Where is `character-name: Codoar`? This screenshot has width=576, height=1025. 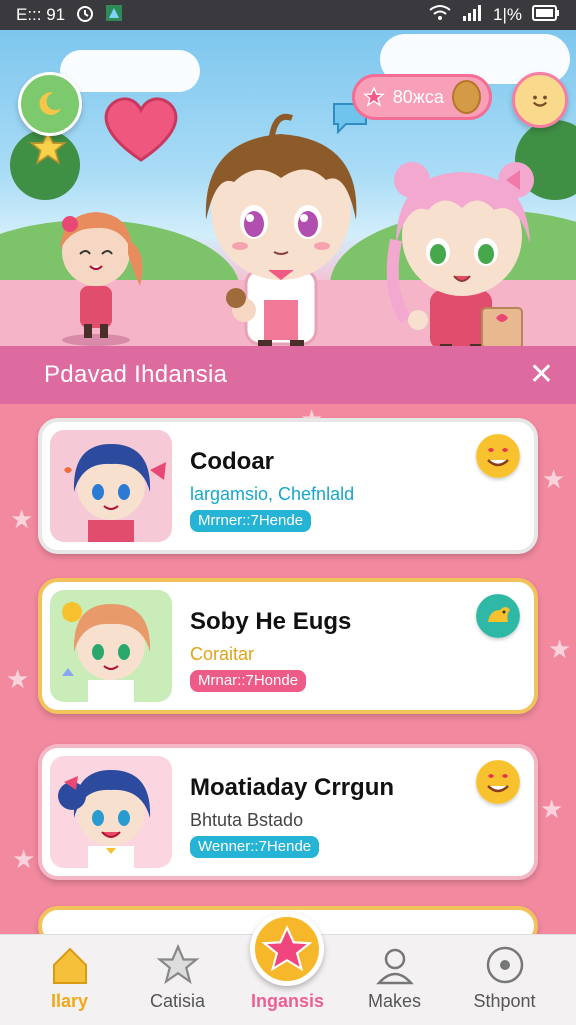
character-name: Codoar is located at coordinates (232, 461).